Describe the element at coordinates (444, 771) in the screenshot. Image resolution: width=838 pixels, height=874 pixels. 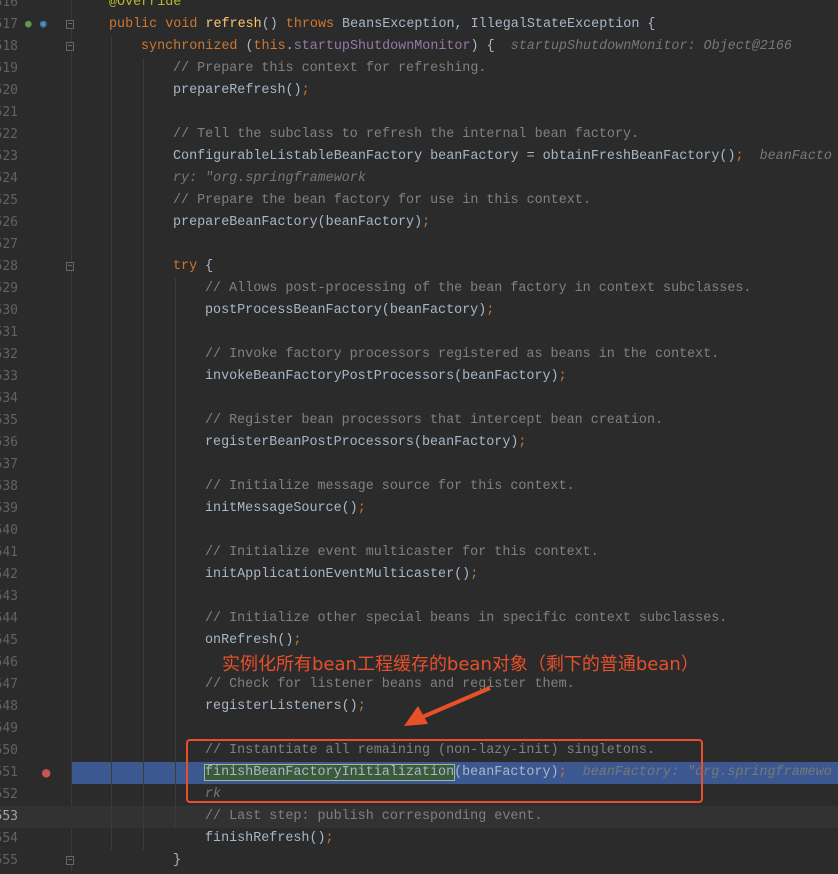
I see `annotation-highlight-box` at that location.